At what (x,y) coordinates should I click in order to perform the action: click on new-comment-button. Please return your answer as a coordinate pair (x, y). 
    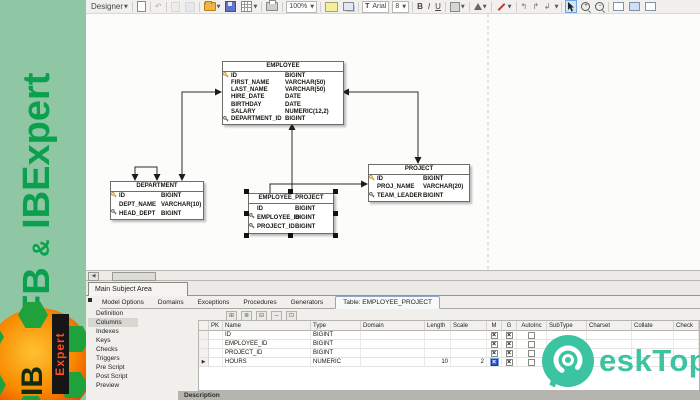
    Looking at the image, I should click on (650, 7).